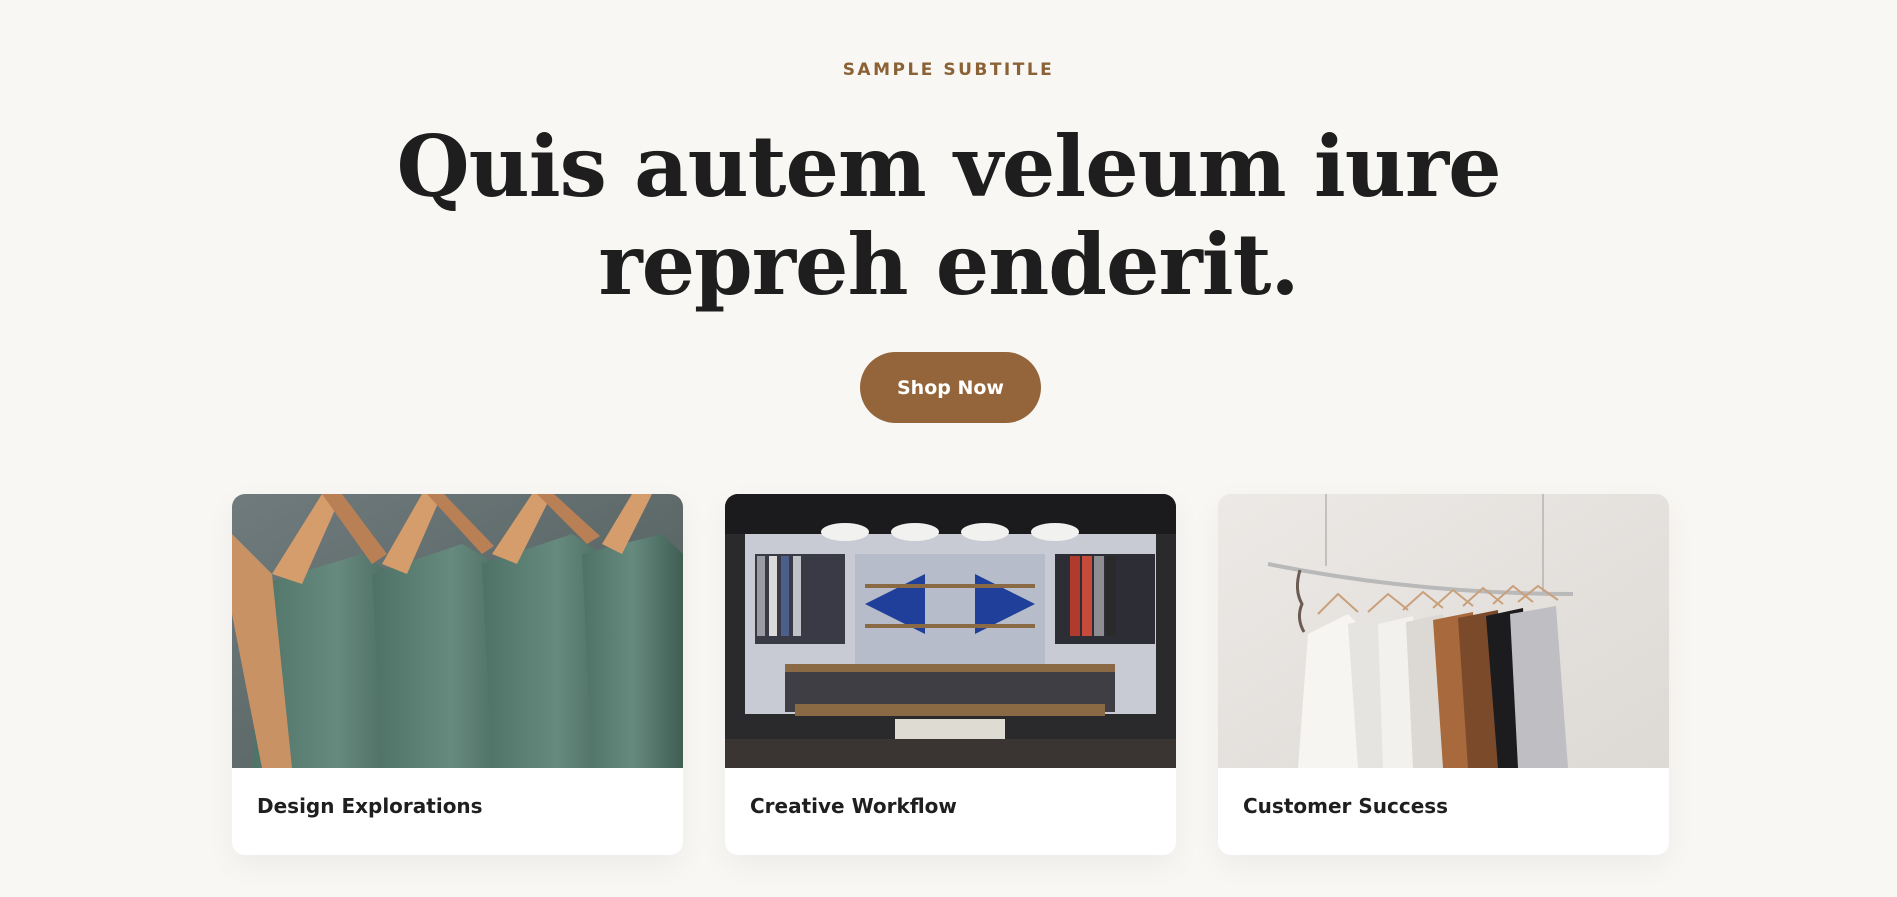 This screenshot has height=897, width=1897. I want to click on shop-now-button: Shop Now, so click(950, 387).